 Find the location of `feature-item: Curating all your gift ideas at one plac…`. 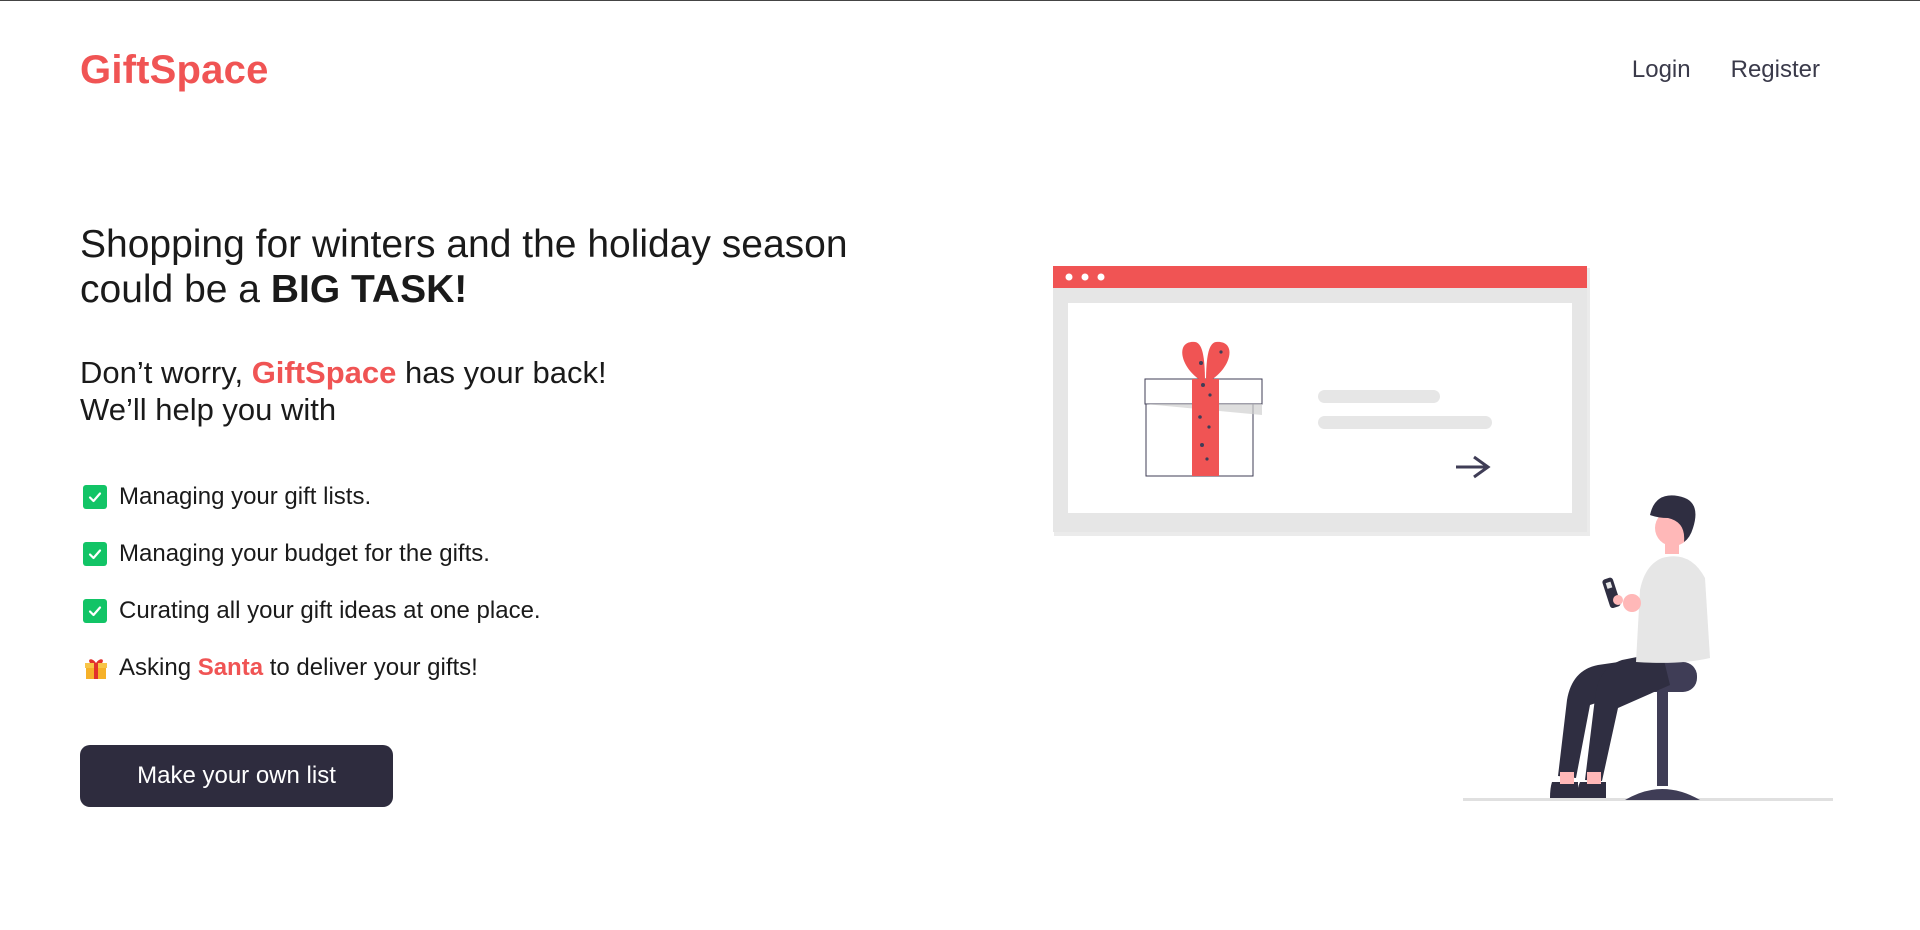

feature-item: Curating all your gift ideas at one plac… is located at coordinates (510, 610).